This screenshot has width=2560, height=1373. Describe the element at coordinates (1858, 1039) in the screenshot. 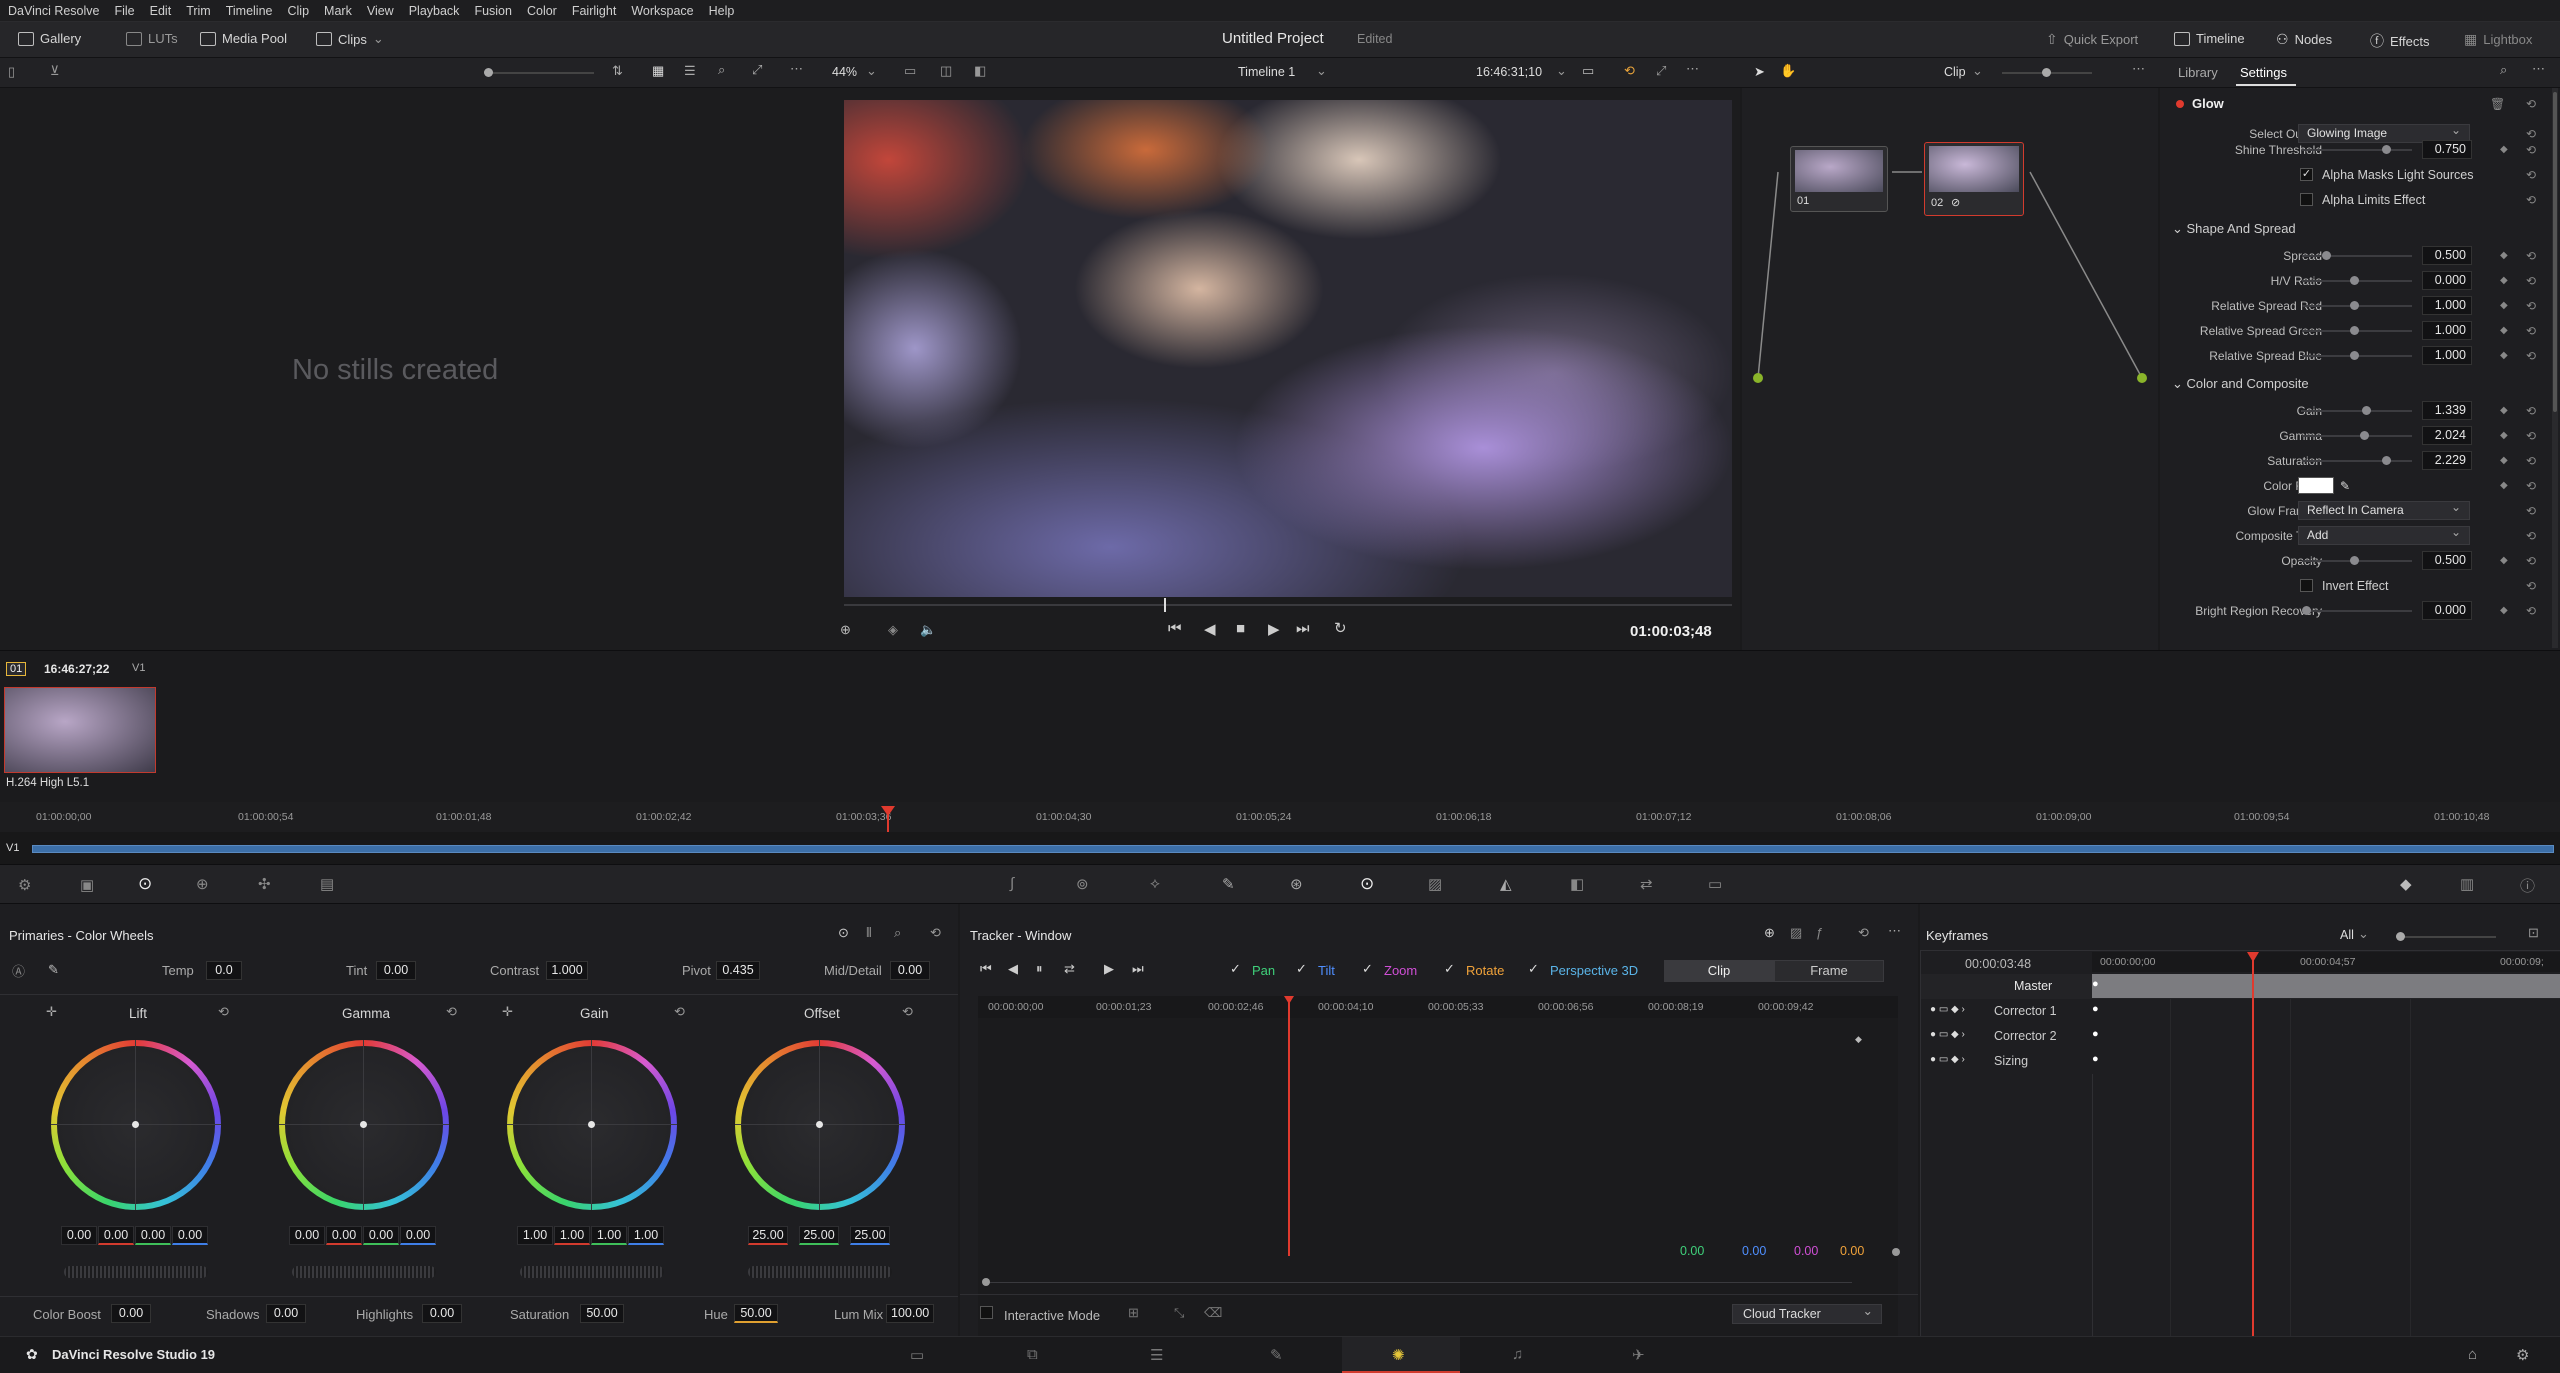

I see `keyframe-marker: ◆` at that location.